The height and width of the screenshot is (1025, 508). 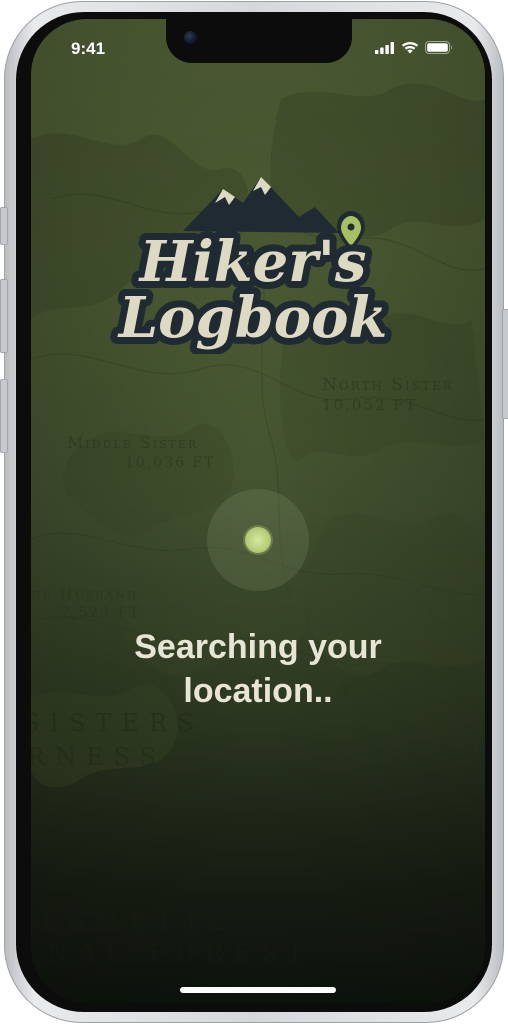 I want to click on volume-down-button, so click(x=4, y=416).